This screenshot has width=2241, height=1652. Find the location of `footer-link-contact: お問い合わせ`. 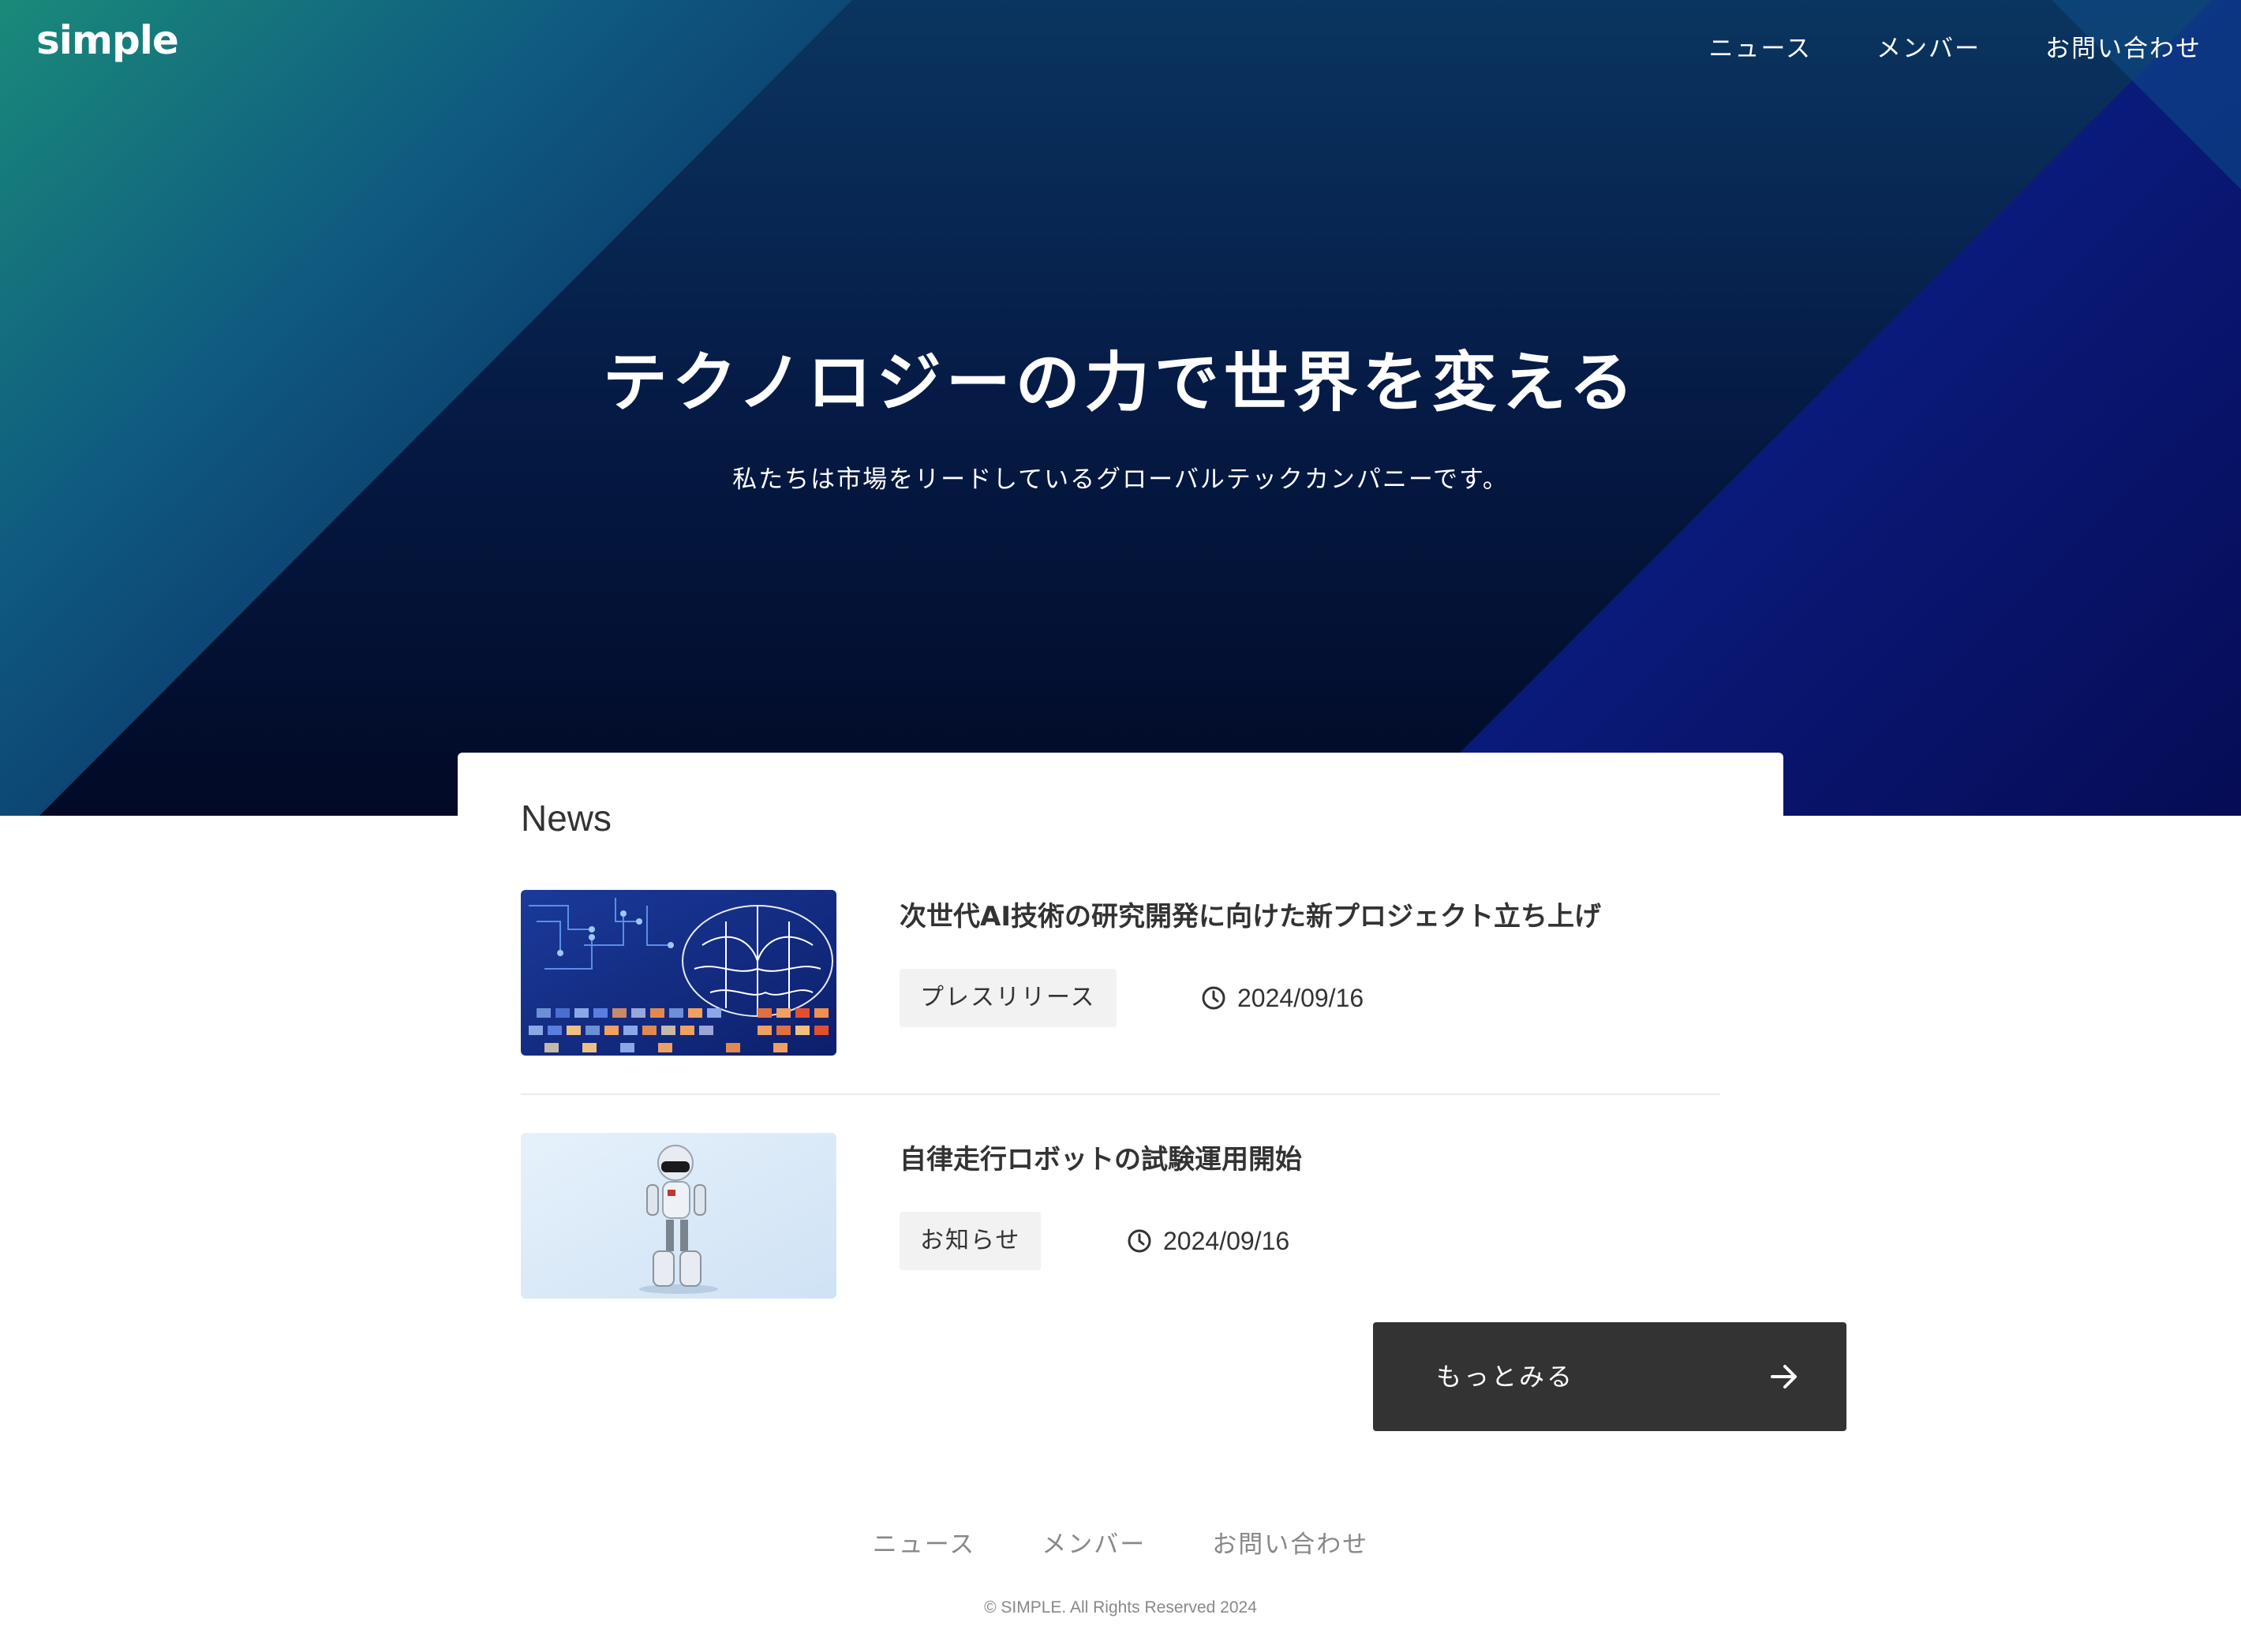

footer-link-contact: お問い合わせ is located at coordinates (1290, 1542).